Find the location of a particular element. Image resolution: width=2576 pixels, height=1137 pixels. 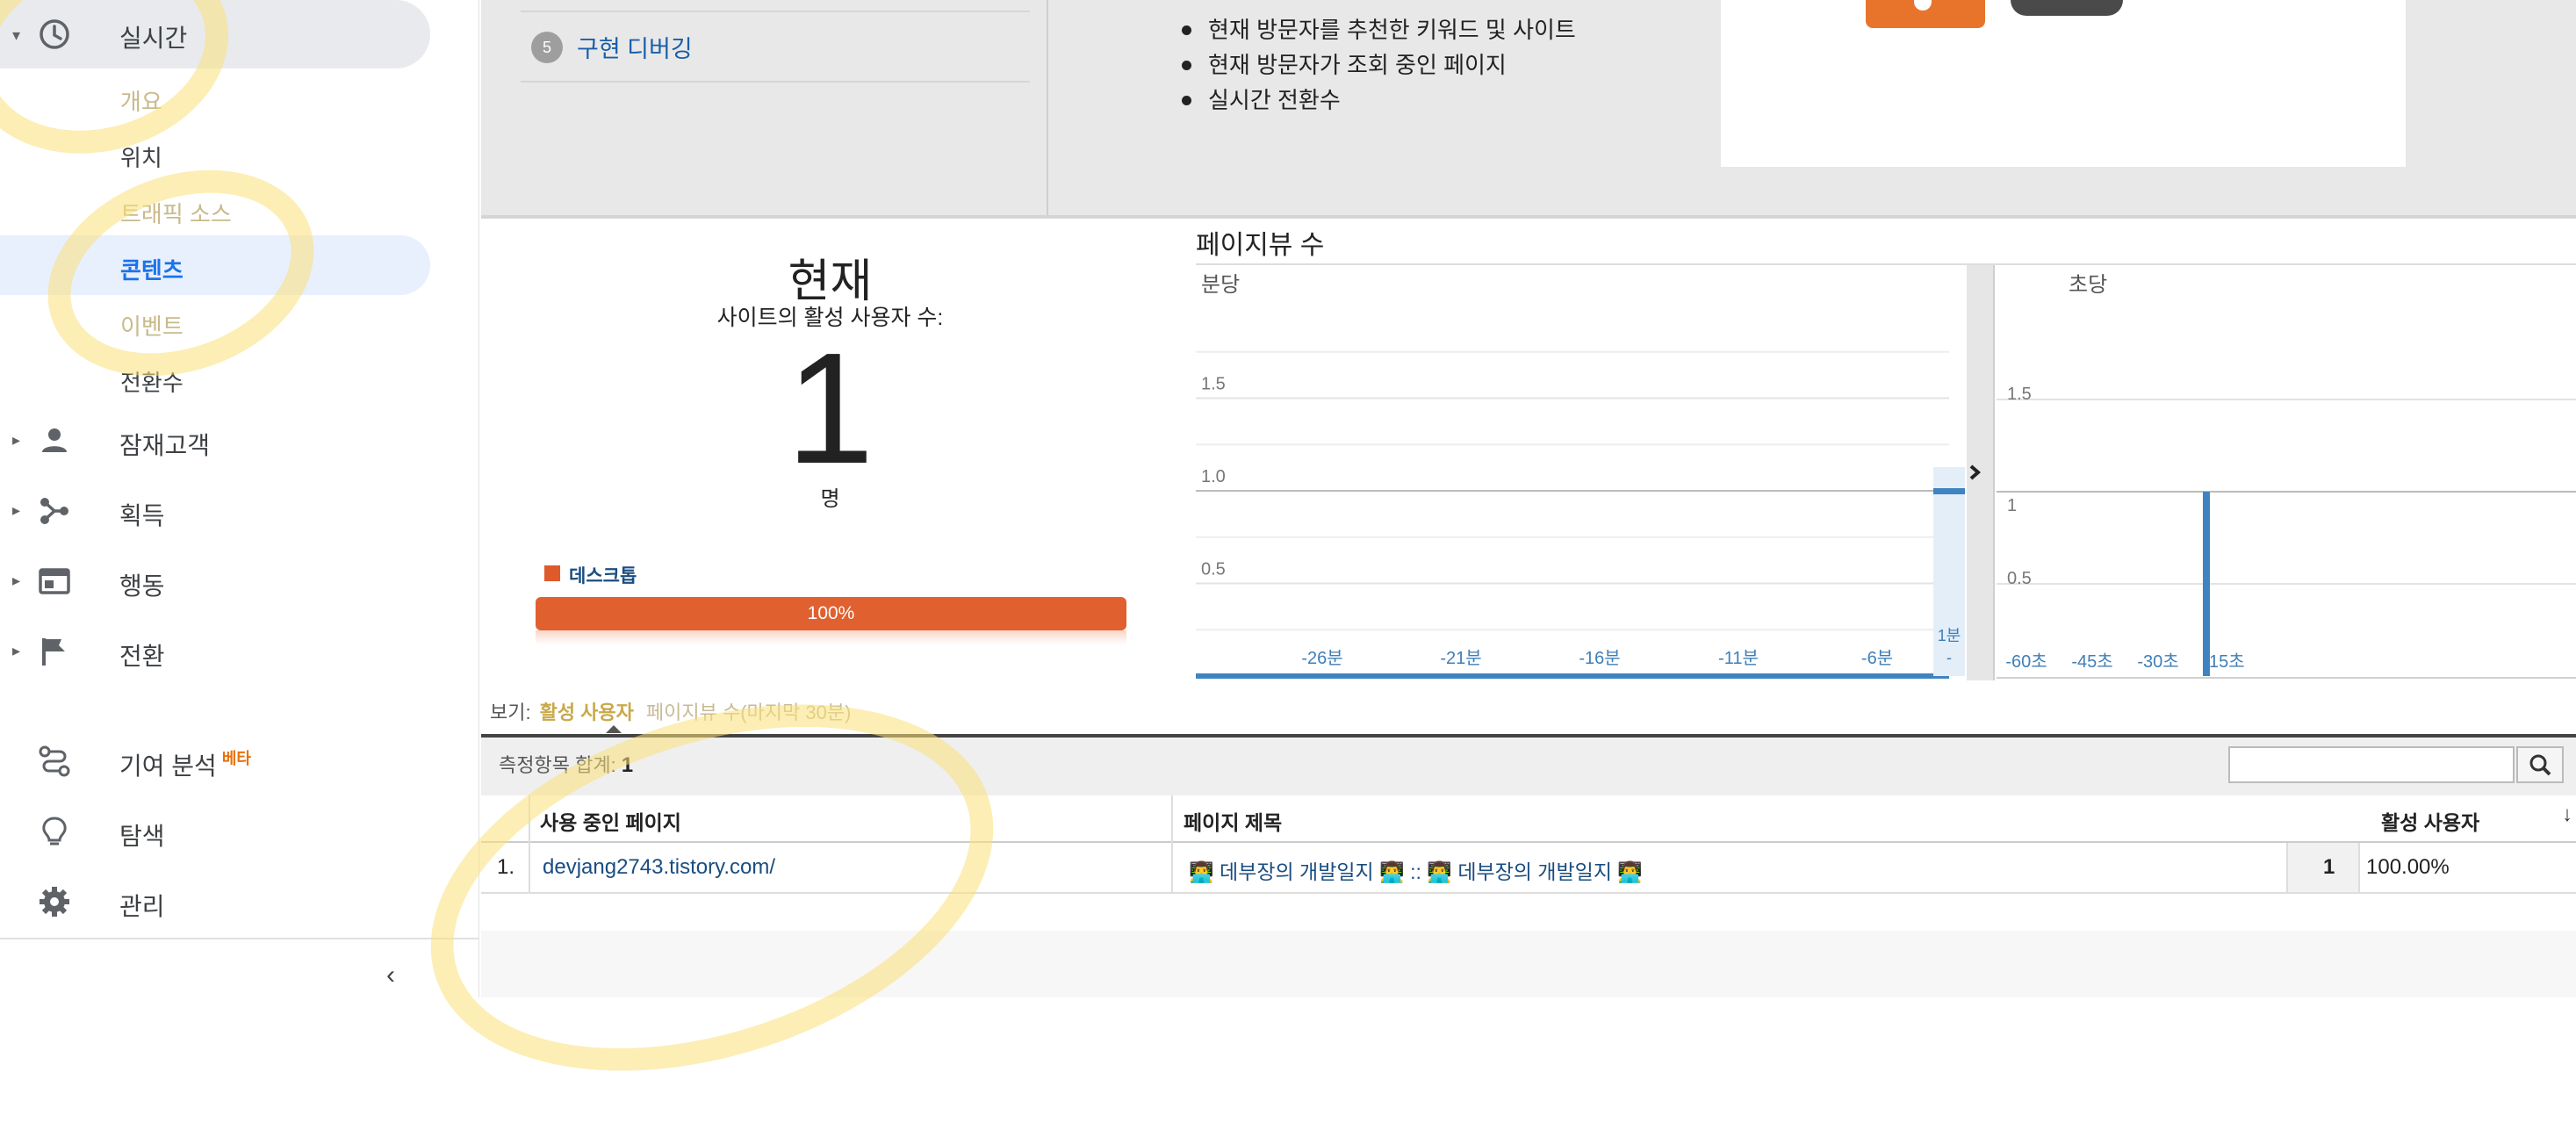

column-header-title: 페이지 제목 is located at coordinates (1233, 821).